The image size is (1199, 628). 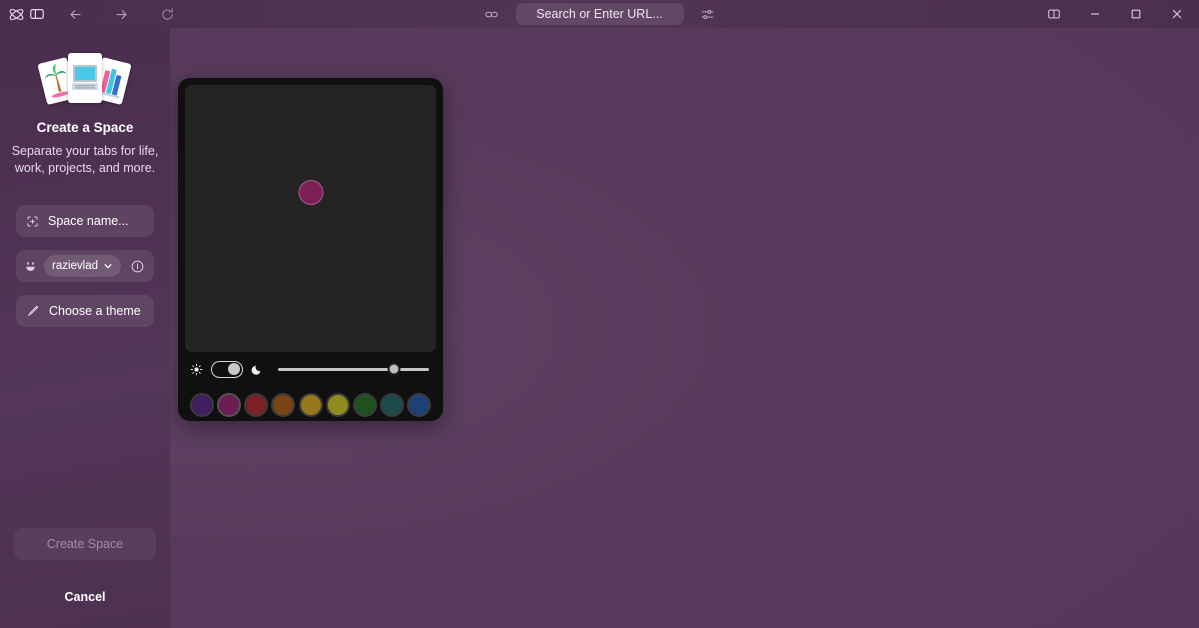 What do you see at coordinates (256, 405) in the screenshot?
I see `theme-swatch-red` at bounding box center [256, 405].